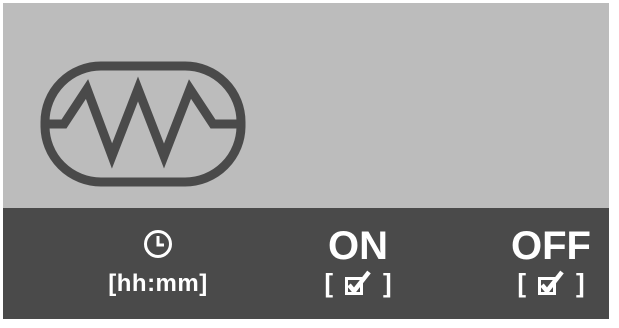 This screenshot has height=328, width=619. What do you see at coordinates (158, 263) in the screenshot?
I see `timer-setting-button: [hh:mm]` at bounding box center [158, 263].